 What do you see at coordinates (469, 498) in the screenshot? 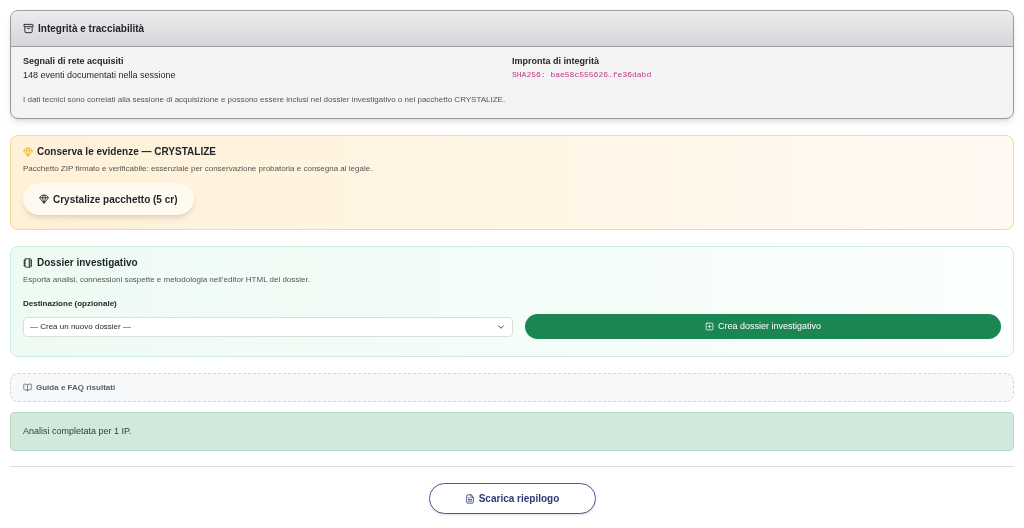
I see `document-icon` at bounding box center [469, 498].